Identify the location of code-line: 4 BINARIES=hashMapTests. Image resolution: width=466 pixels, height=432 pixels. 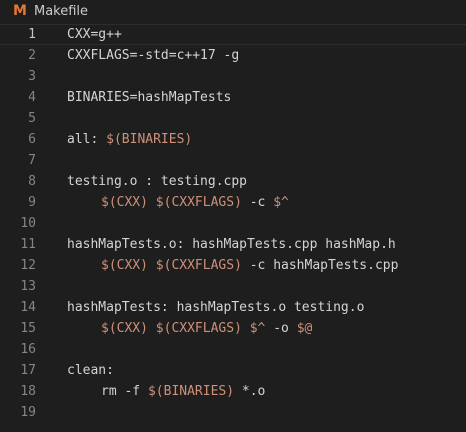
(233, 97).